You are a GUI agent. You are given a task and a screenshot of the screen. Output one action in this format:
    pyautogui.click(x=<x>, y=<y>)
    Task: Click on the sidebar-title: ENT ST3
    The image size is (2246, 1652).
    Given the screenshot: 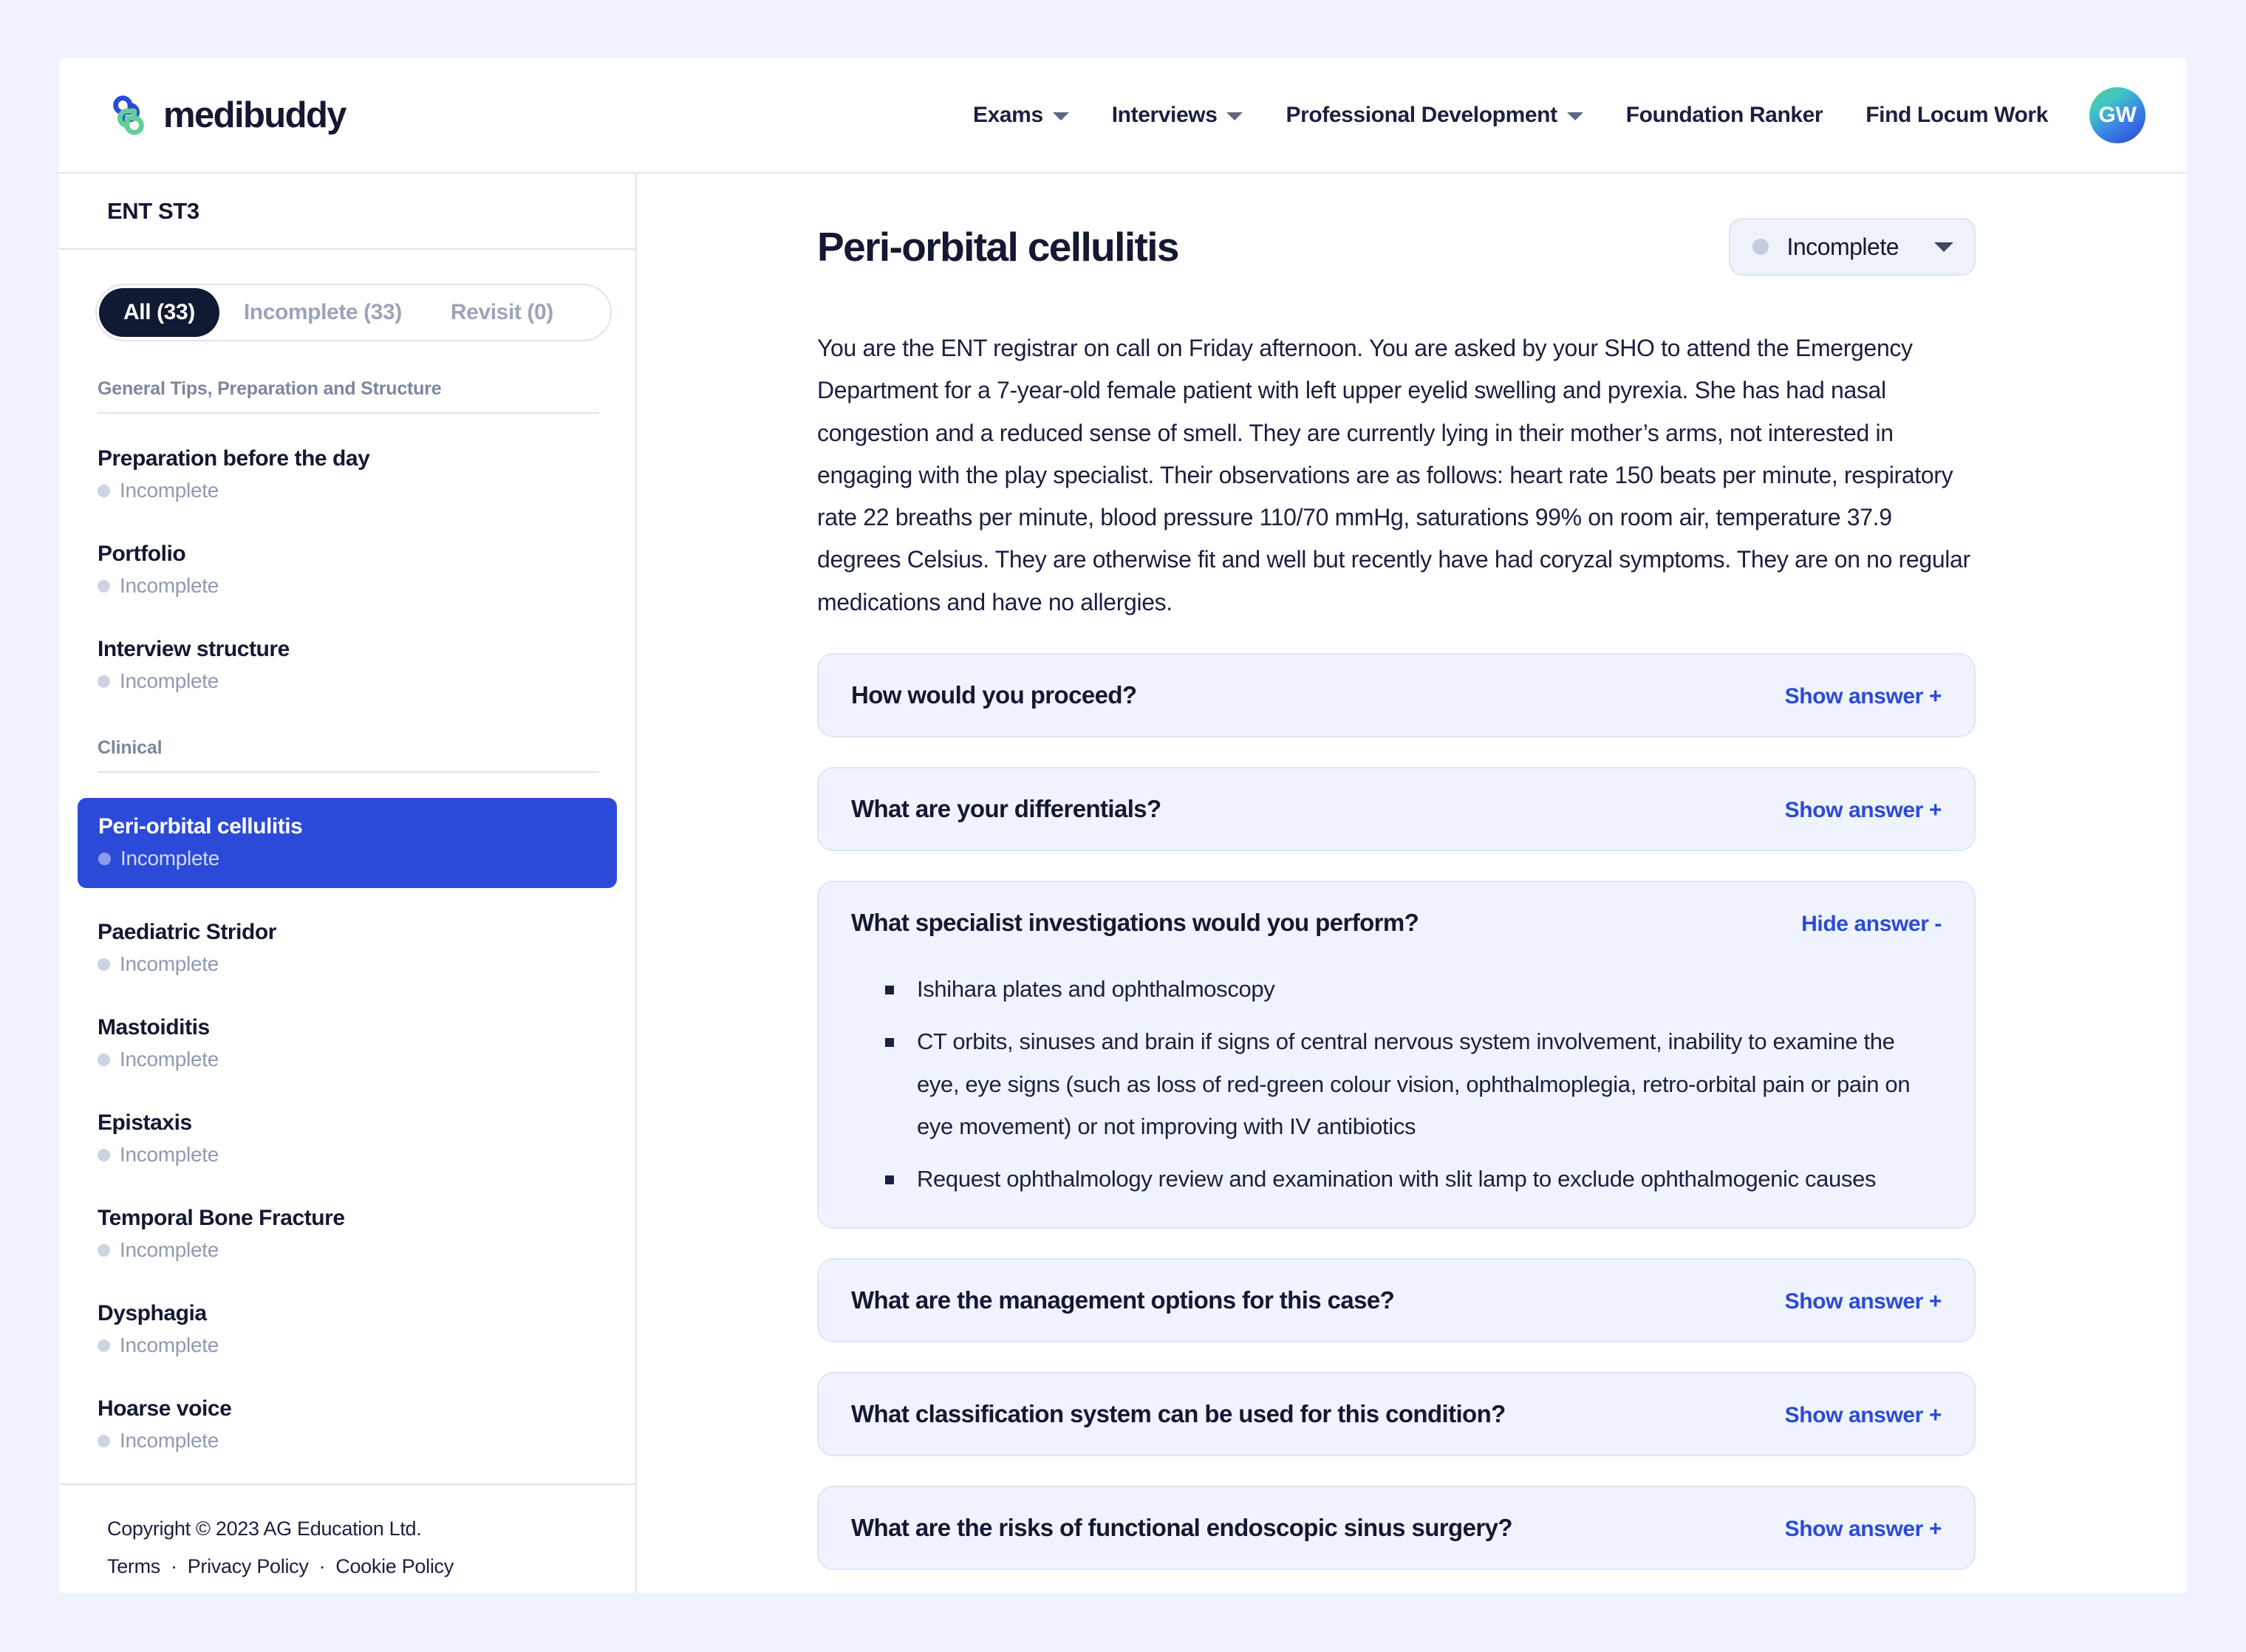 What is the action you would take?
    pyautogui.click(x=153, y=210)
    